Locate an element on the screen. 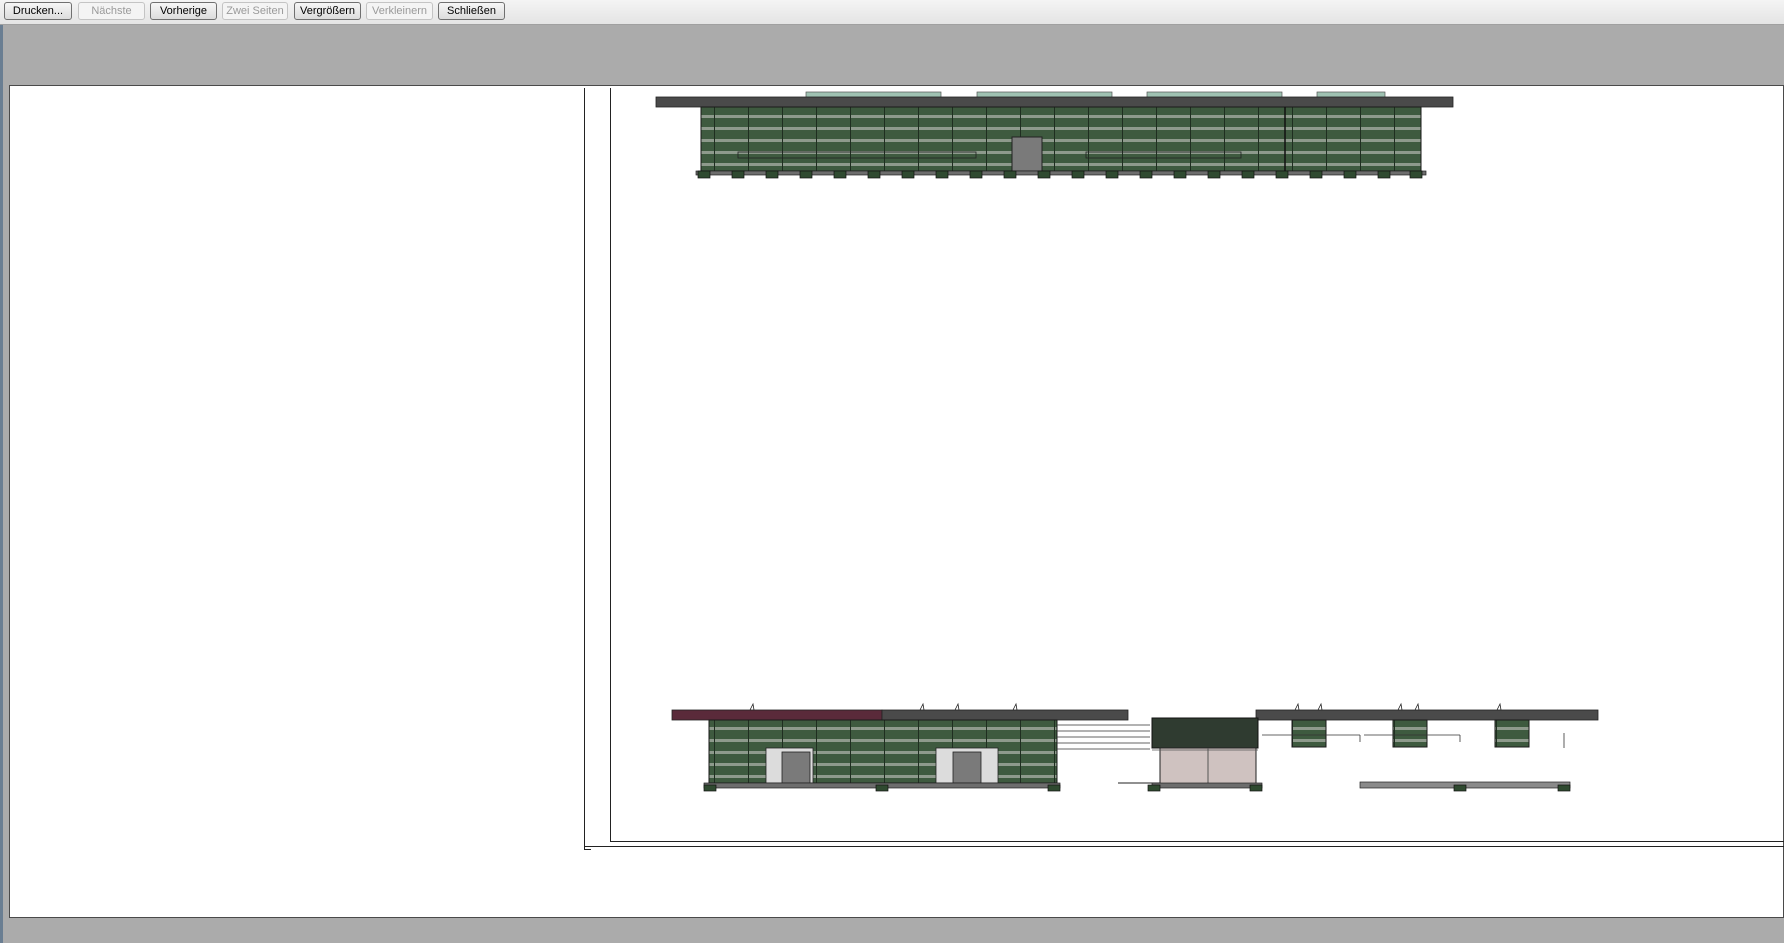  roof-slab-bottom-right is located at coordinates (1427, 715).